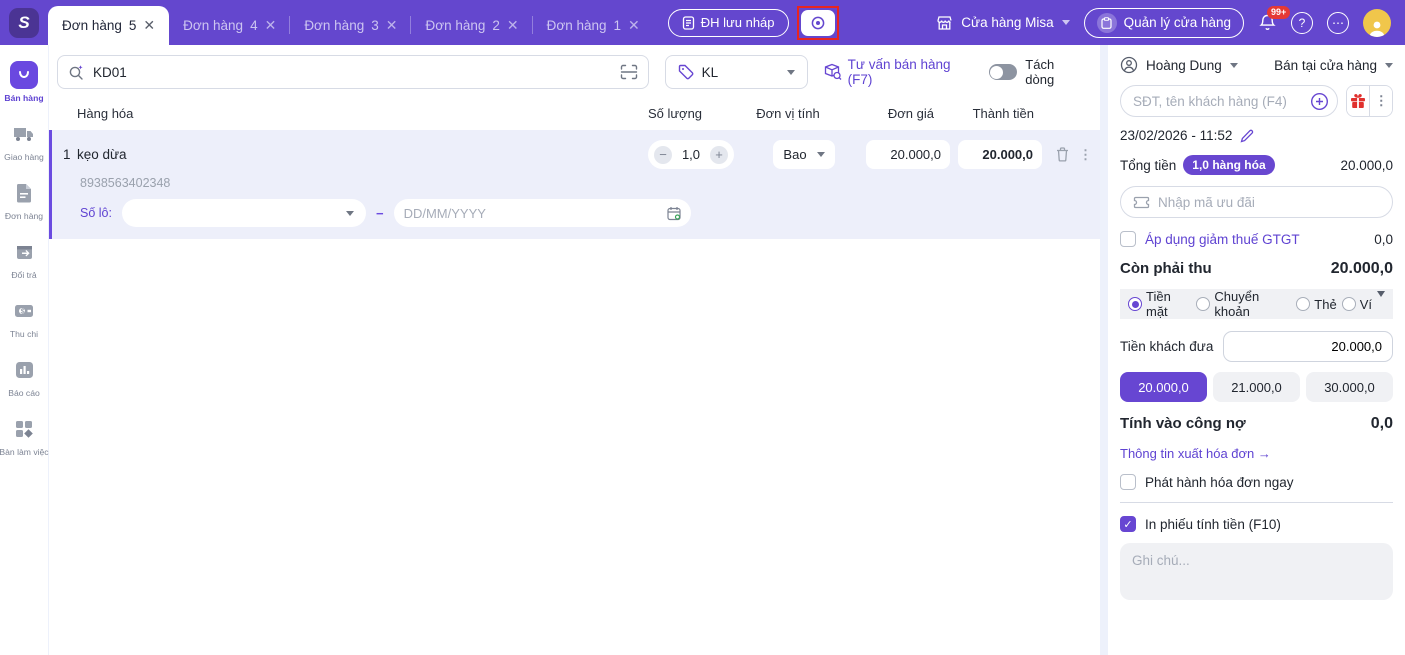 This screenshot has height=655, width=1405. Describe the element at coordinates (24, 82) in the screenshot. I see `sidebar-item-ban-hang: Bán hàng` at that location.